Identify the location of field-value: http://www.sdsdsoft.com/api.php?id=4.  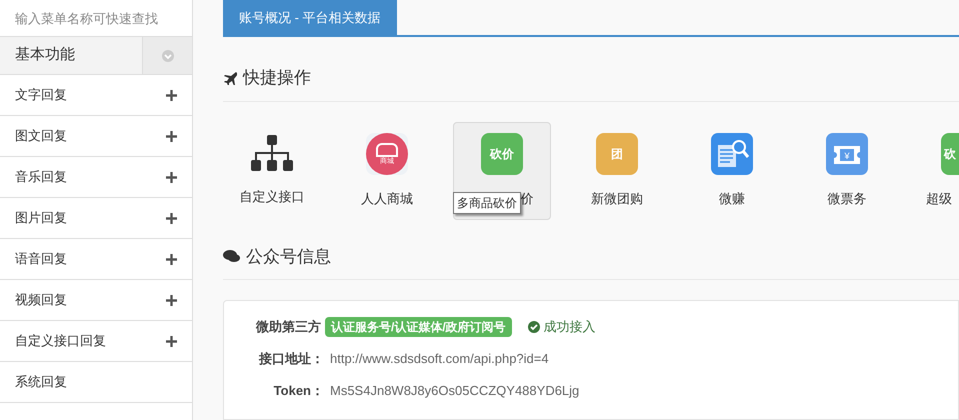
(439, 359).